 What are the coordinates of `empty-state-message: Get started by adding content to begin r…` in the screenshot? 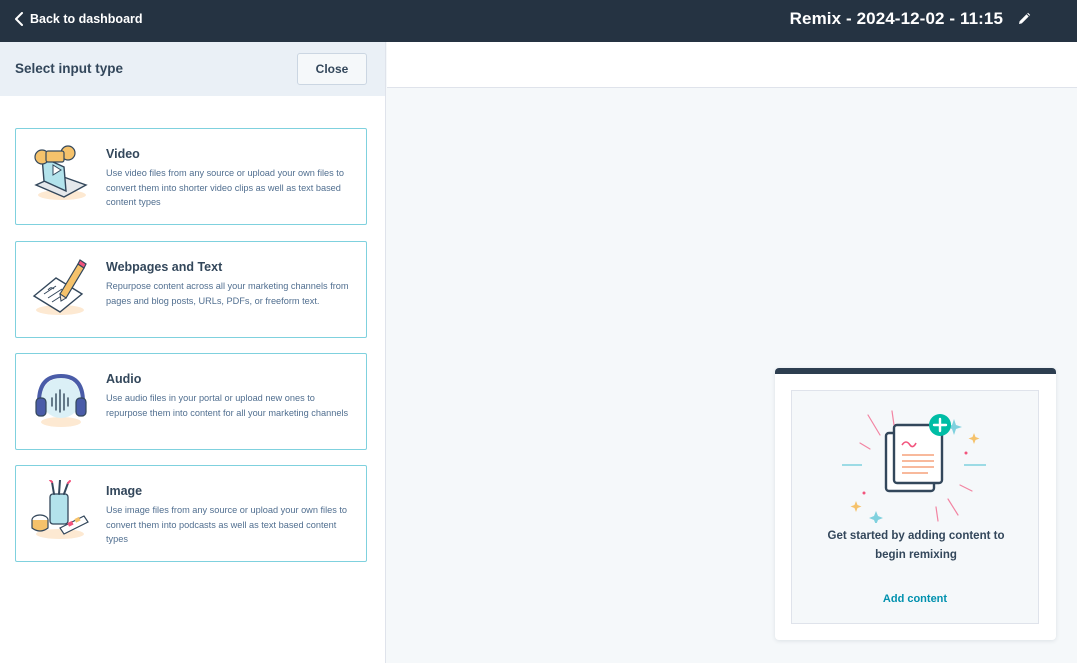 It's located at (916, 545).